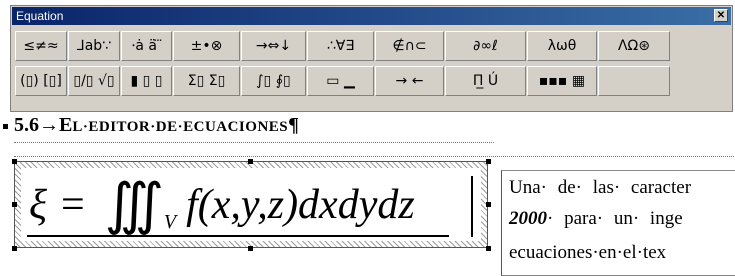 This screenshot has width=735, height=276. I want to click on body-text-run: ecuaciones·en·el·tex, so click(588, 252).